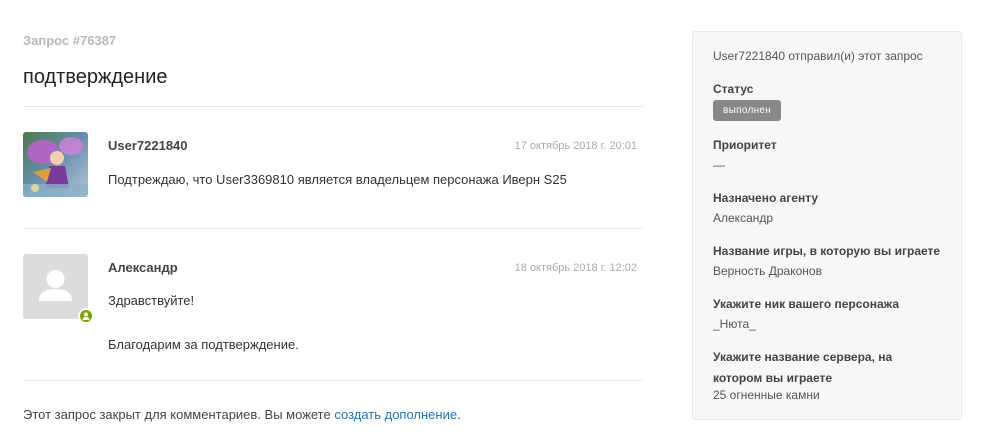 This screenshot has height=439, width=996. What do you see at coordinates (743, 218) in the screenshot?
I see `assignee-value: Александр` at bounding box center [743, 218].